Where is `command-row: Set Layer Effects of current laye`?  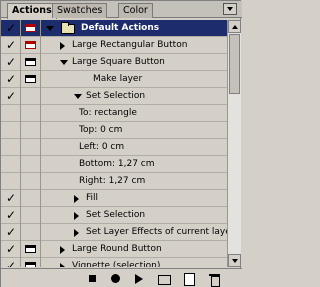 command-row: Set Layer Effects of current laye is located at coordinates (114, 232).